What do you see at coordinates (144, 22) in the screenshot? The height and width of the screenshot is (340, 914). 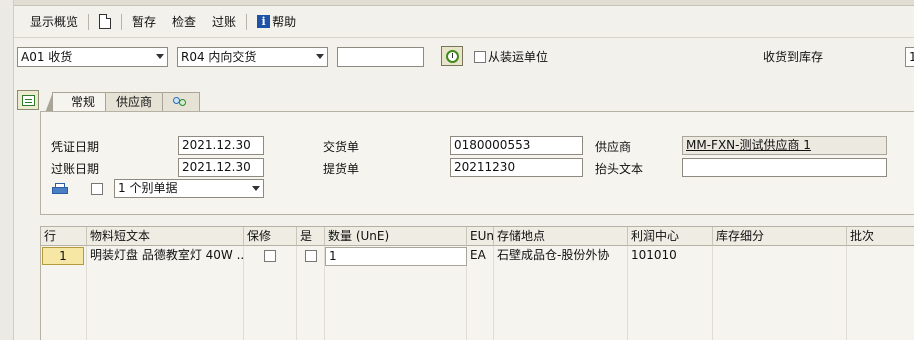 I see `hold-button: 暂存` at bounding box center [144, 22].